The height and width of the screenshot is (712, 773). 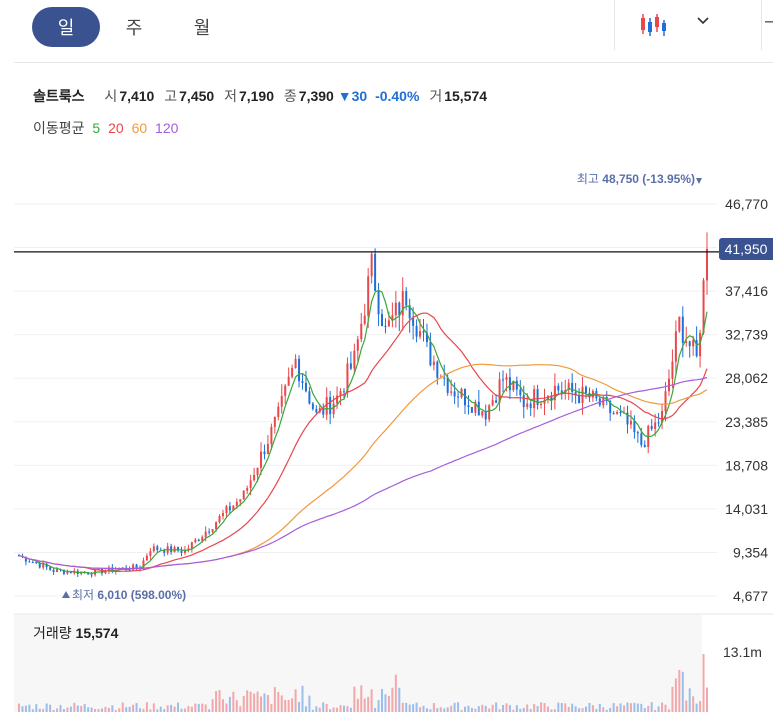 I want to click on current-price-badge: 41,950, so click(x=746, y=249).